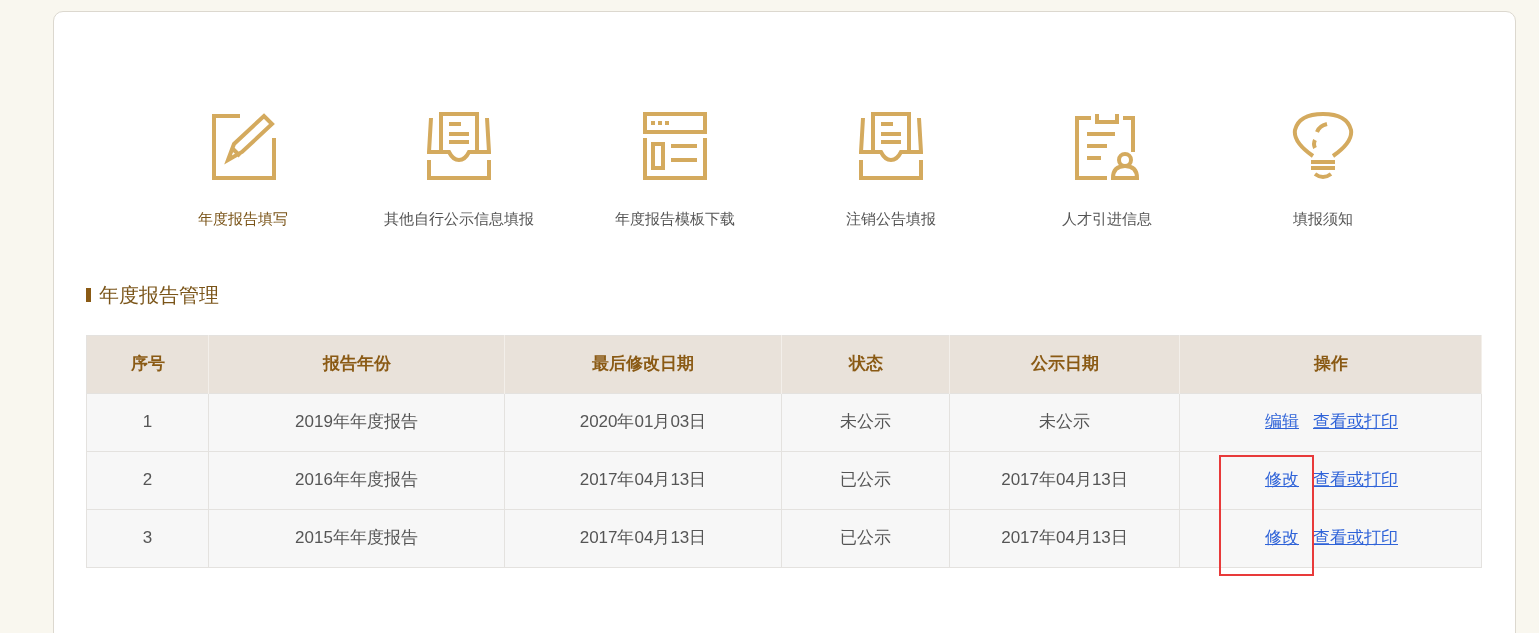 The image size is (1539, 633). Describe the element at coordinates (147, 422) in the screenshot. I see `table-cell: 1` at that location.